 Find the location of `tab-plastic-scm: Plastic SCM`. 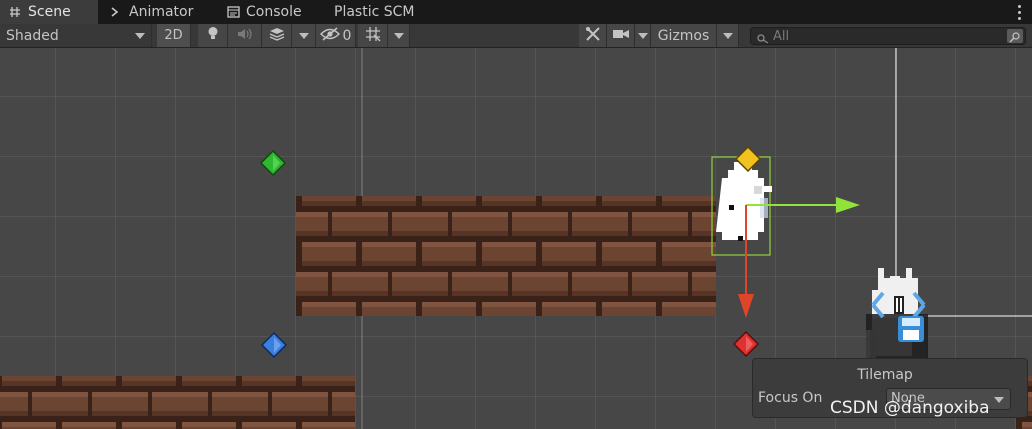

tab-plastic-scm: Plastic SCM is located at coordinates (378, 12).